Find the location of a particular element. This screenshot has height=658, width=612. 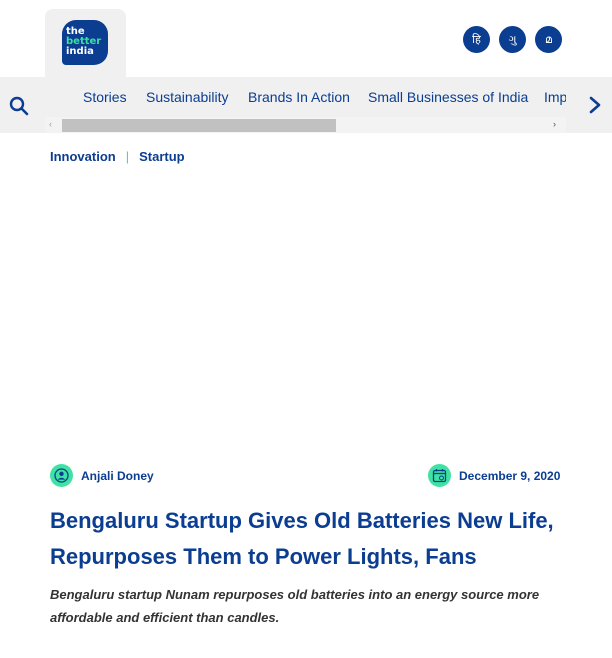

article-author: Anjali Doney is located at coordinates (102, 475).